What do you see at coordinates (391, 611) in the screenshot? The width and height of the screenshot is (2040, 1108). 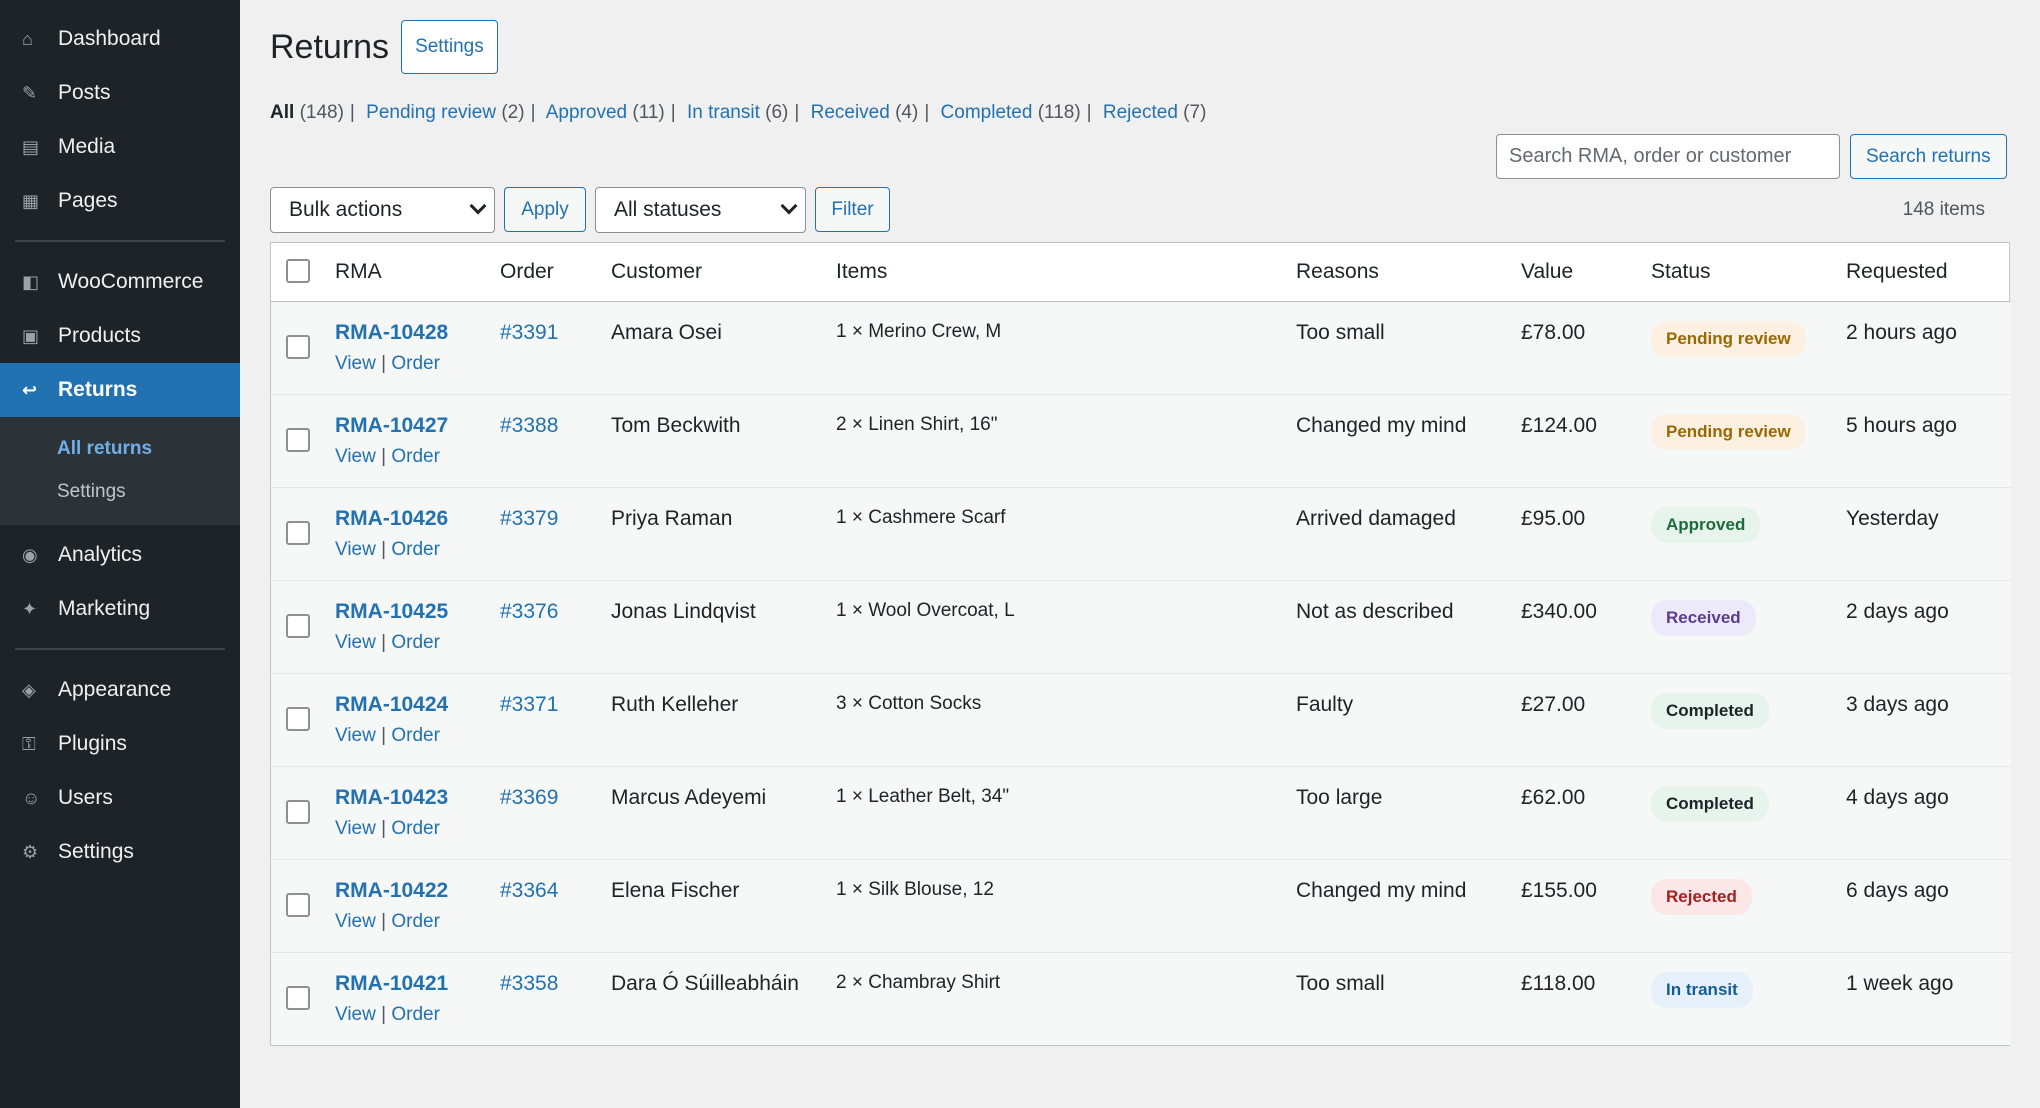 I see `rma-link: RMA-10425` at bounding box center [391, 611].